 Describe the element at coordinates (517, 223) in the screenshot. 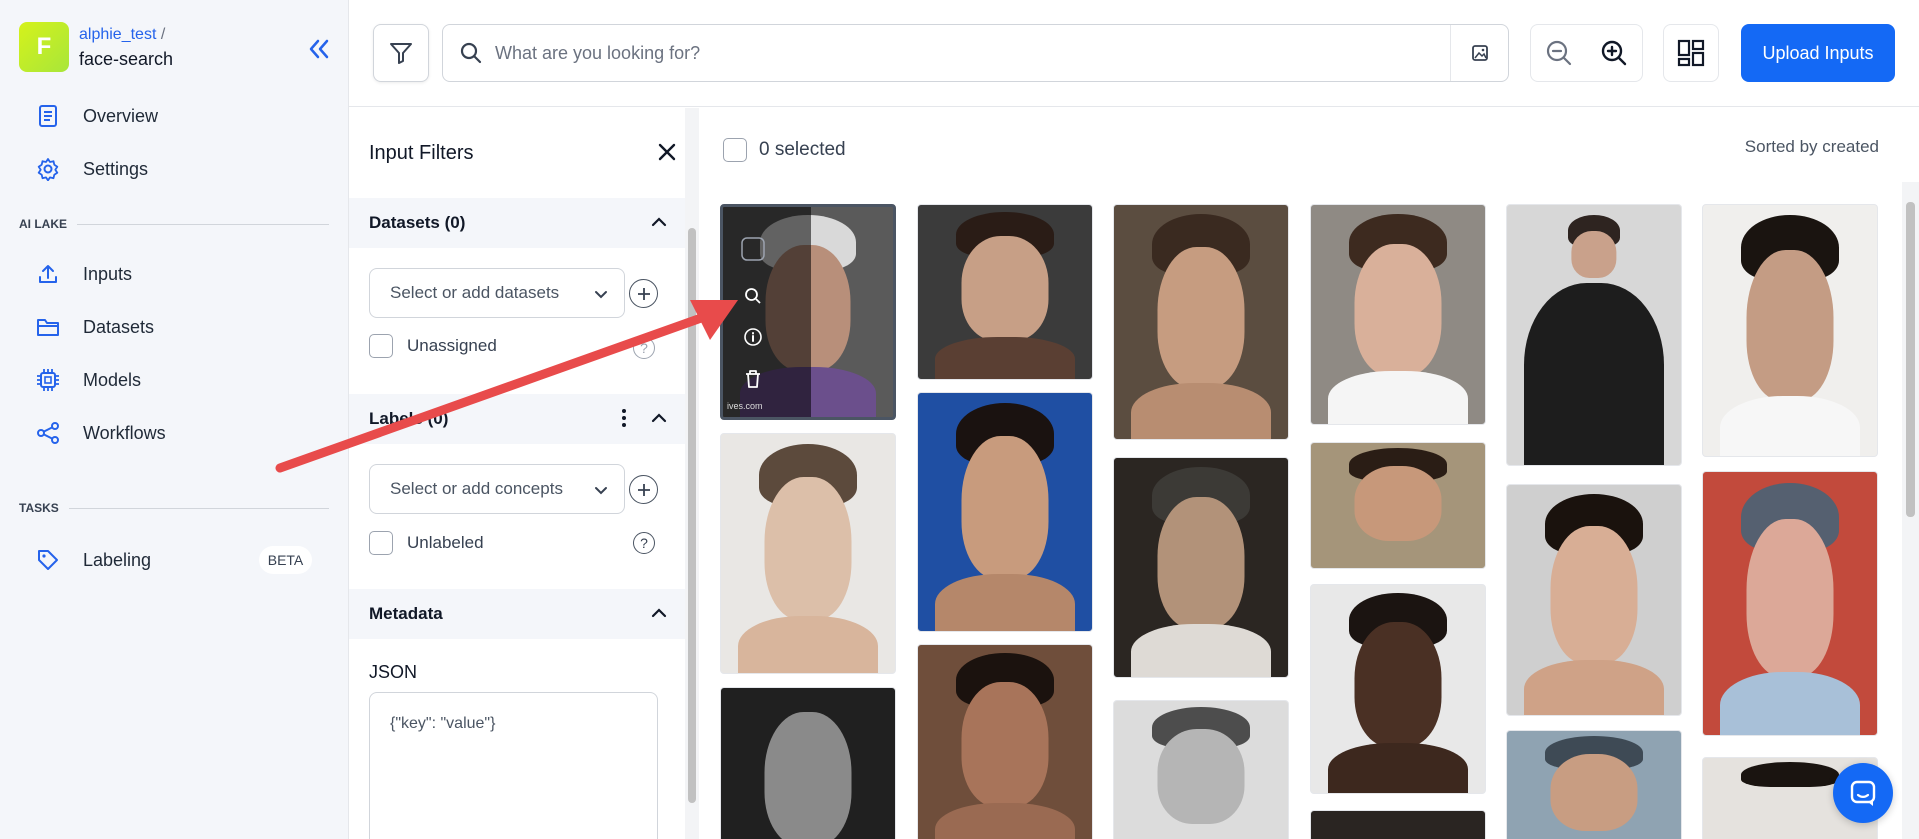

I see `datasets-section-header: Datasets (0)` at that location.